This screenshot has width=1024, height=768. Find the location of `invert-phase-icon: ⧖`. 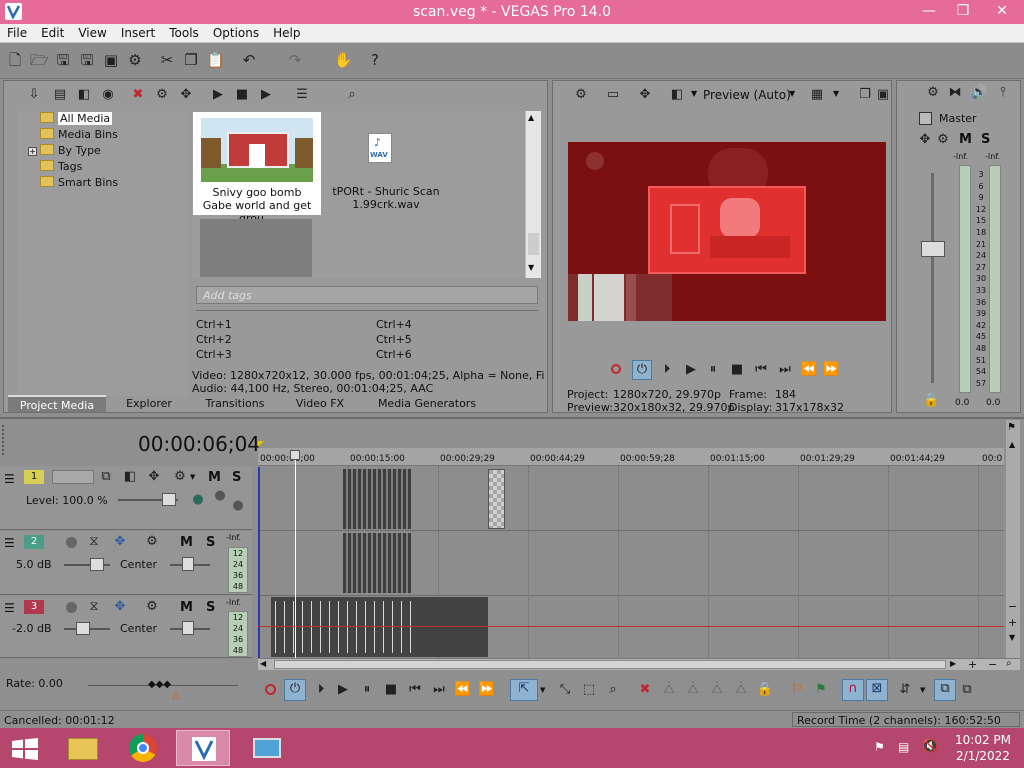

invert-phase-icon: ⧖ is located at coordinates (94, 542).